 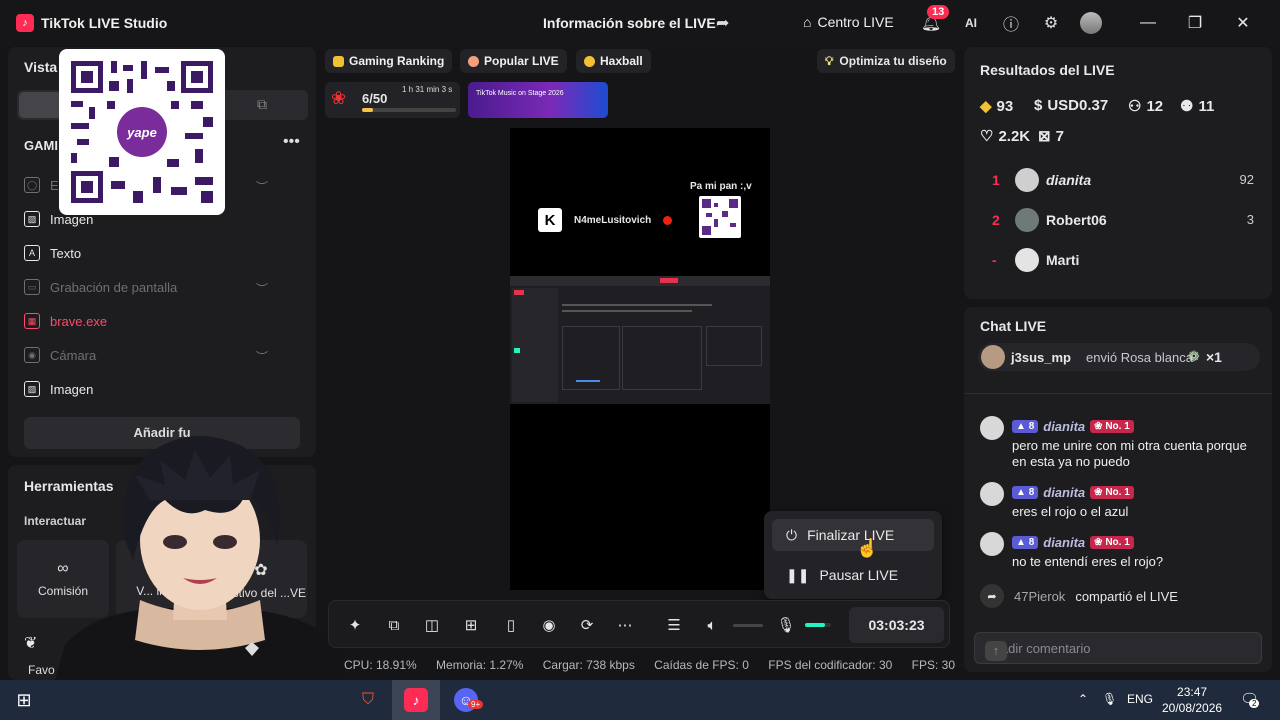 I want to click on settings-sliders-icon: ☰, so click(x=674, y=625).